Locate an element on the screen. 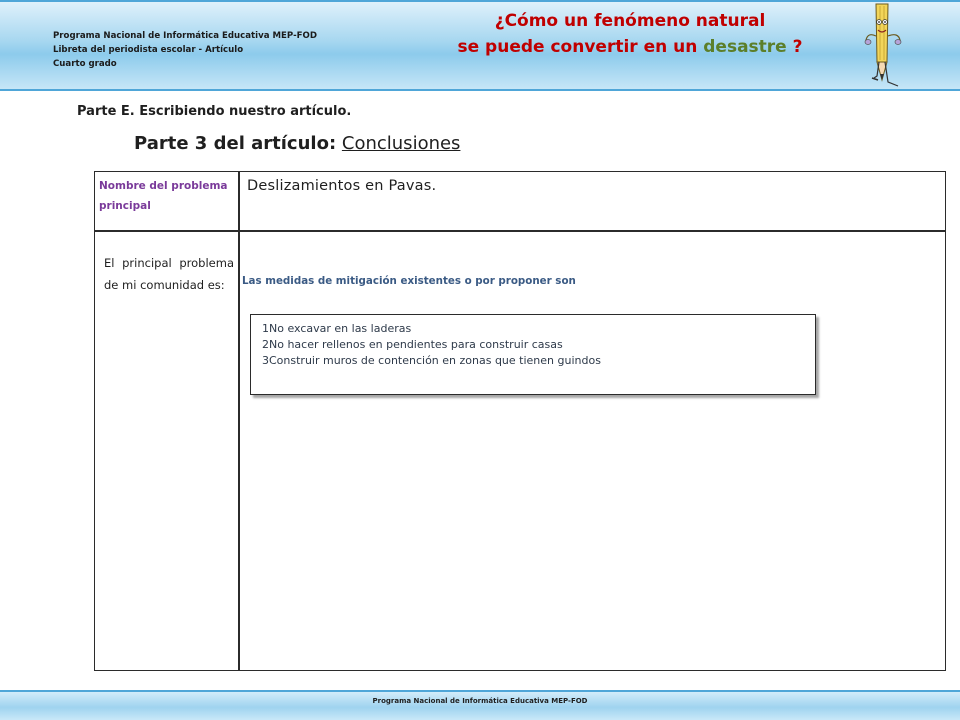 The height and width of the screenshot is (720, 960). part-3-heading: Parte 3 del artículo: Conclusiones is located at coordinates (297, 143).